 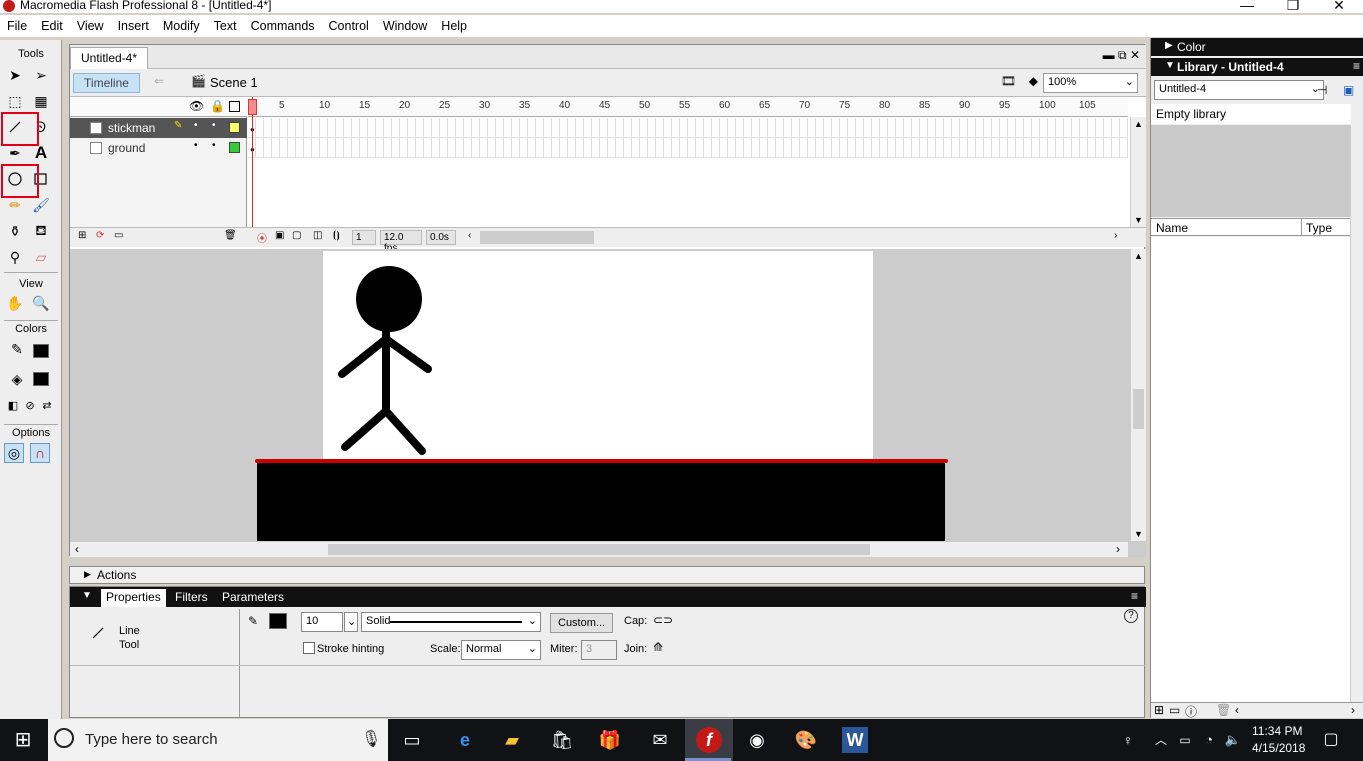 What do you see at coordinates (607, 575) in the screenshot?
I see `actions-panel-header: ▶ Actions` at bounding box center [607, 575].